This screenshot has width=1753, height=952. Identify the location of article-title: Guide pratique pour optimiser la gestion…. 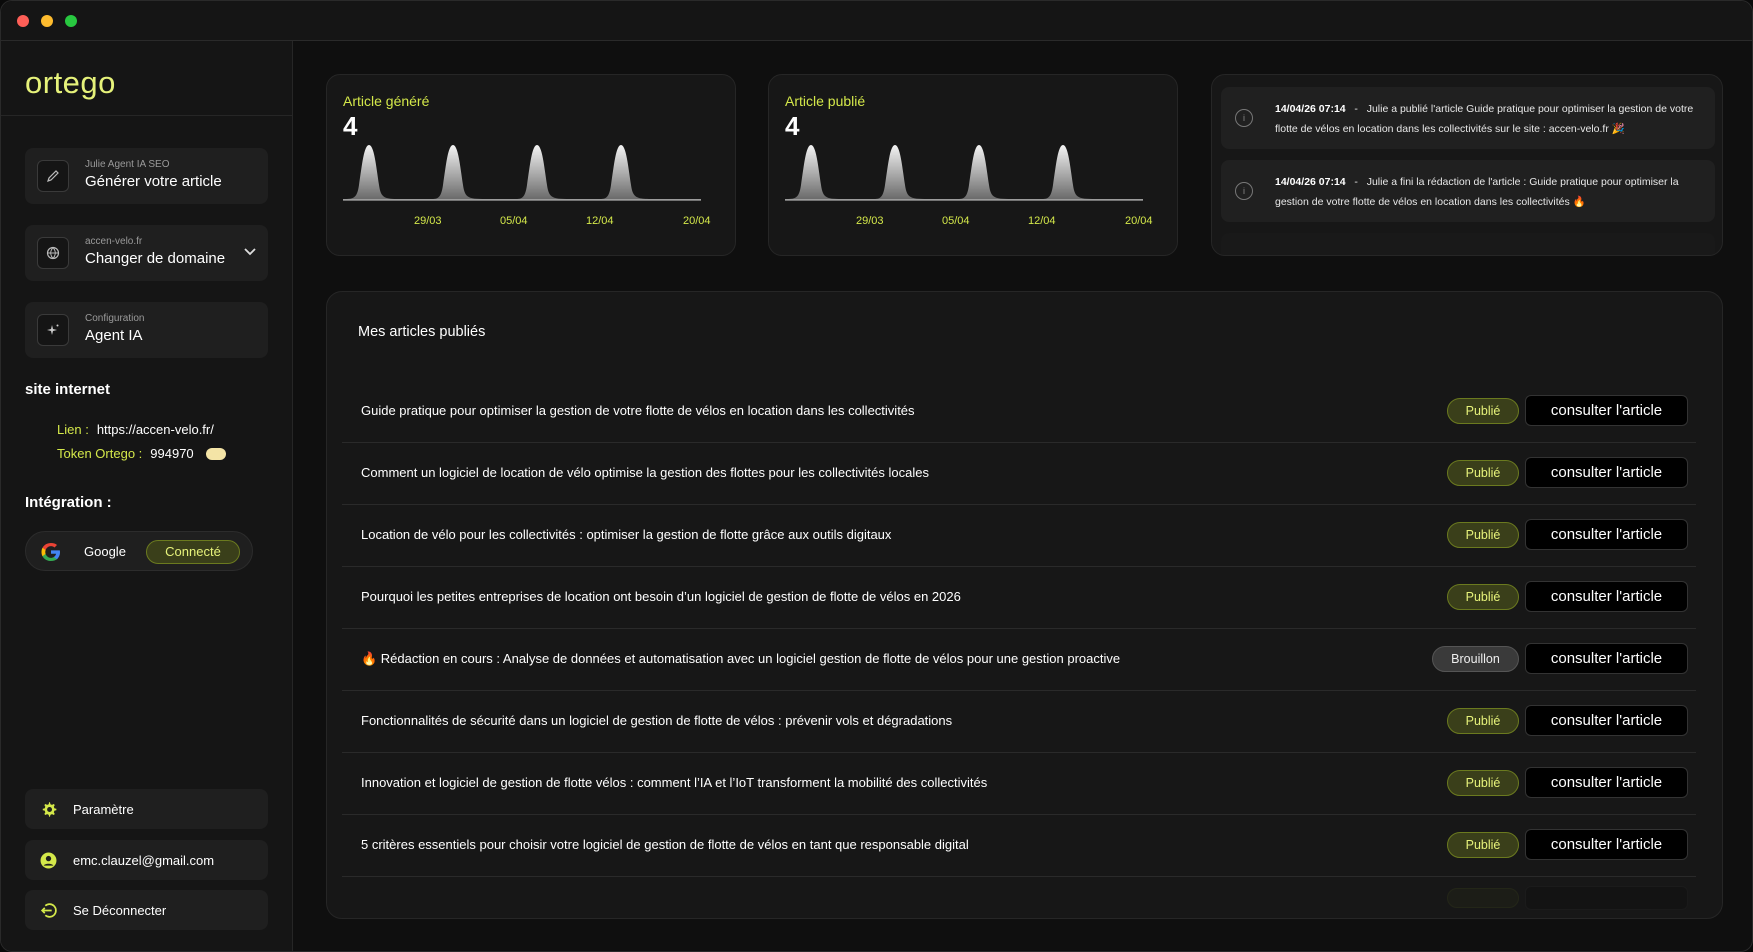
(638, 410).